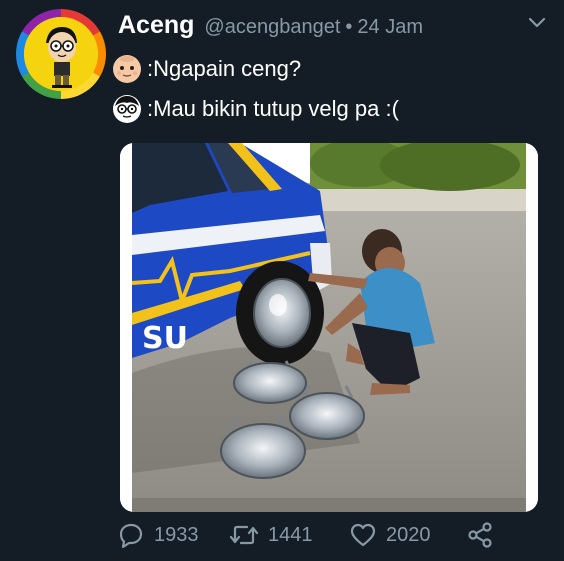 This screenshot has width=564, height=561. I want to click on tweet-header: Aceng @acengbanget • 24 Jam, so click(270, 27).